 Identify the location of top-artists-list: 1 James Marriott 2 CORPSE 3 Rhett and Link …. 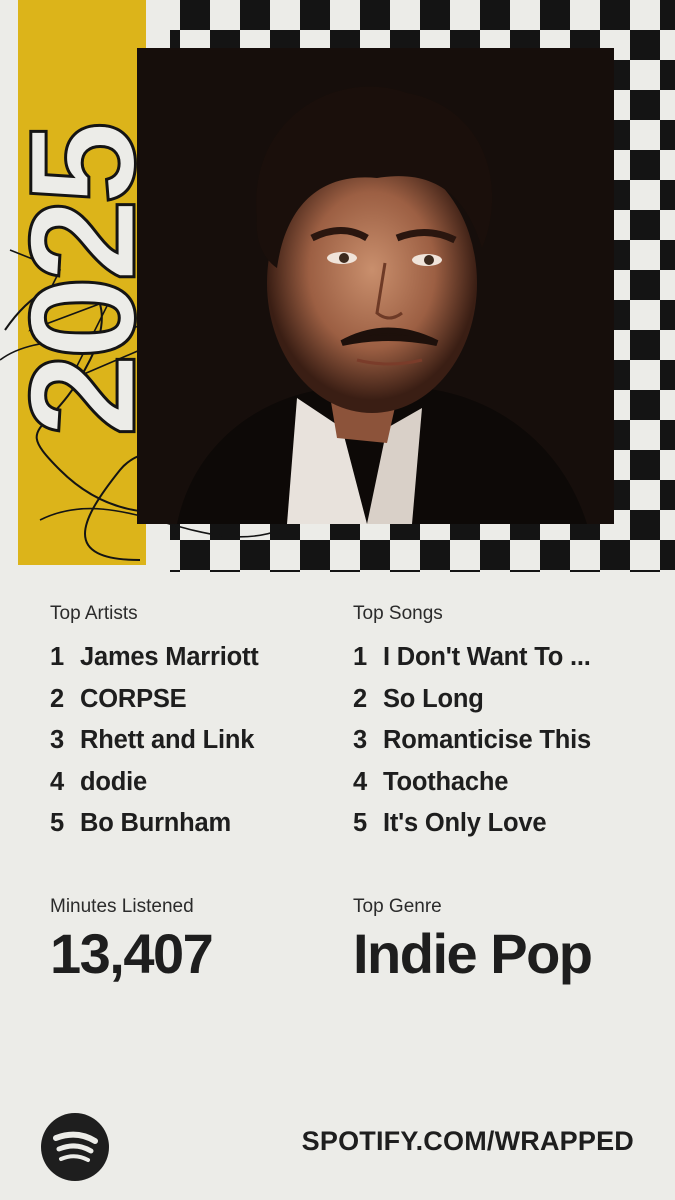
(190, 741).